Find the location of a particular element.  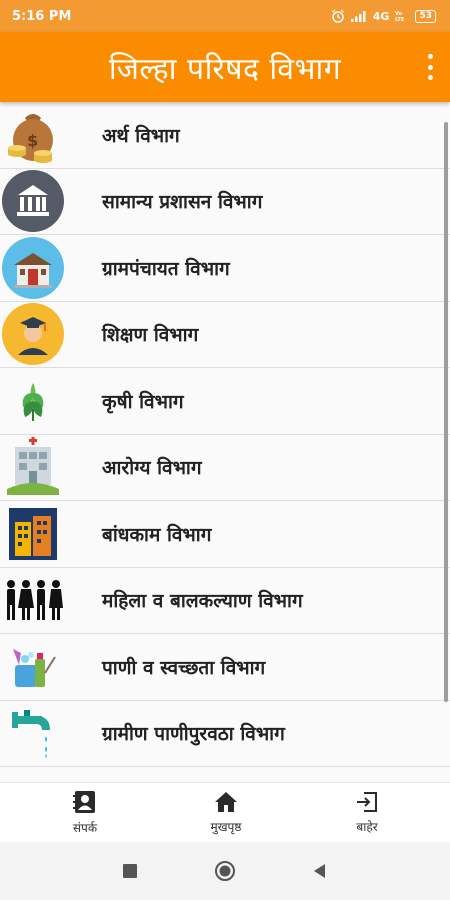

system-navigation-bar is located at coordinates (225, 871).